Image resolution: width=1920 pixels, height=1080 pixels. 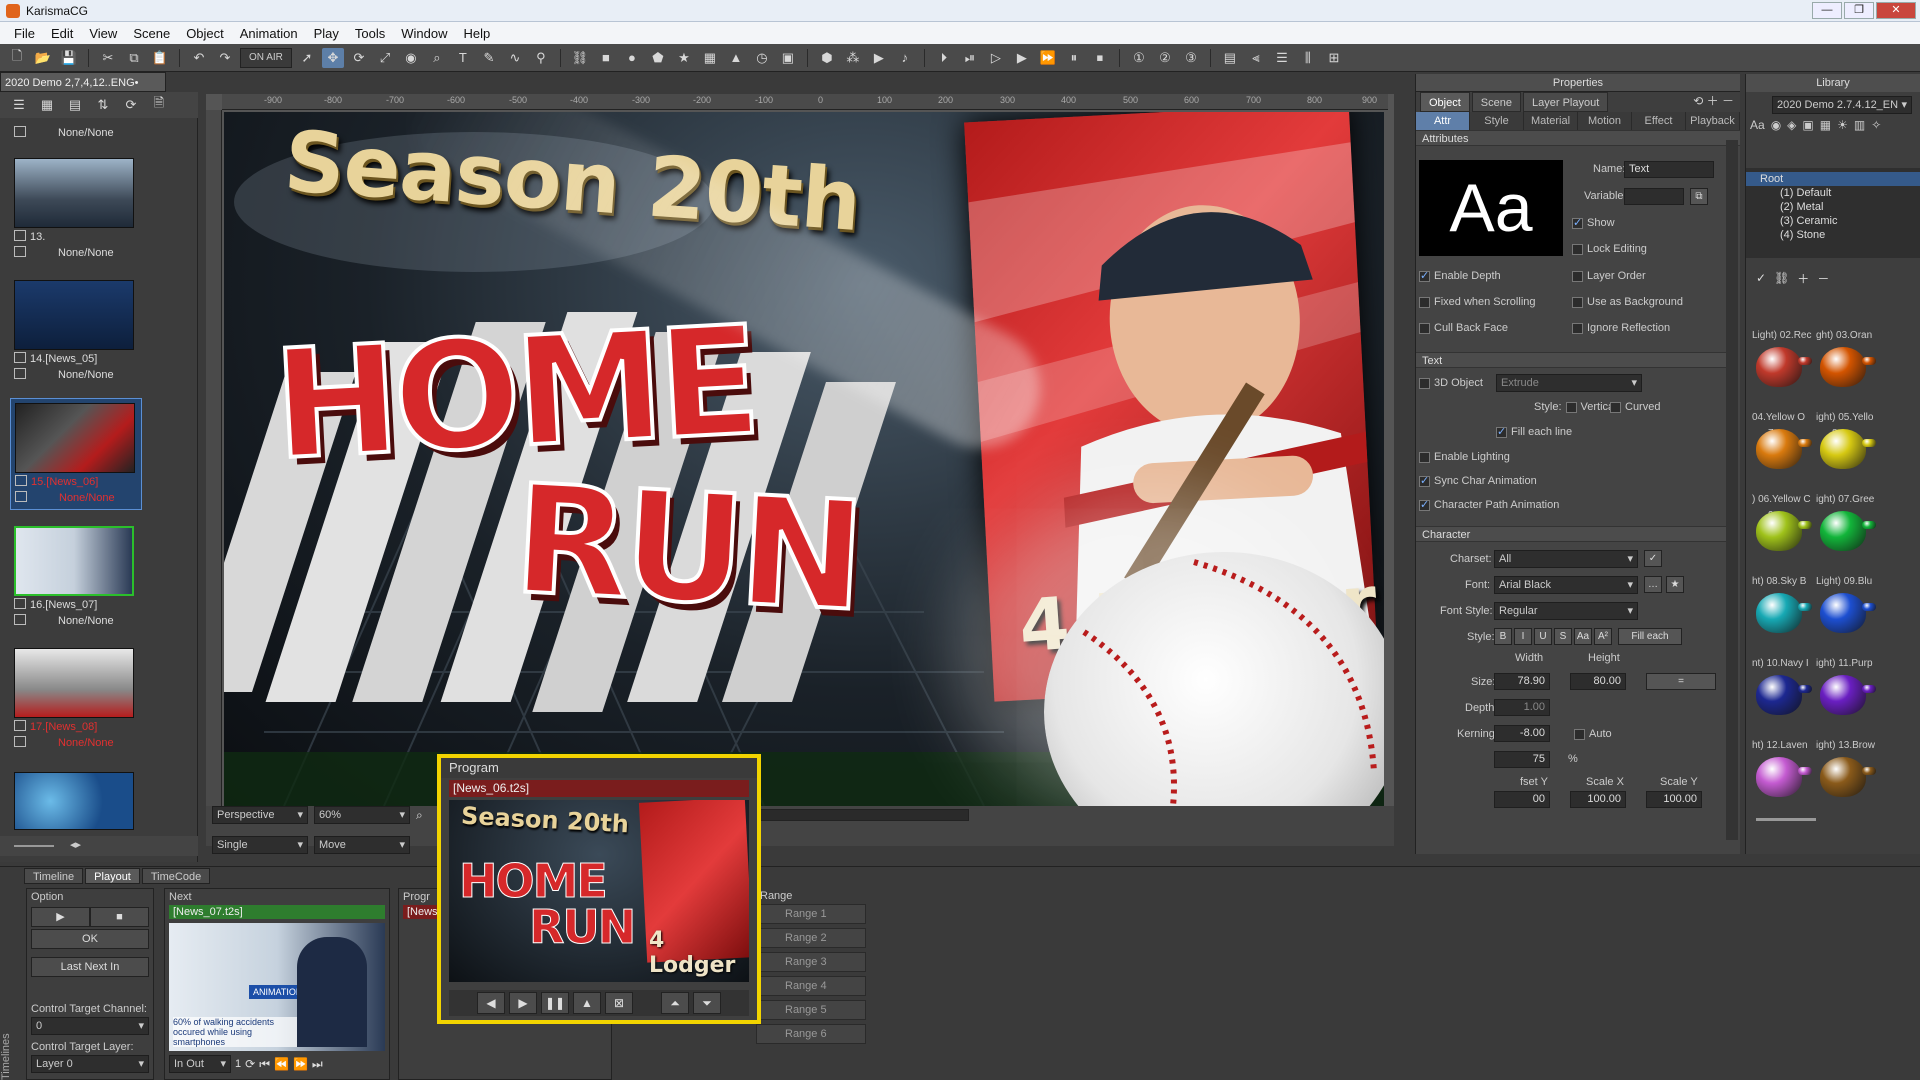 I want to click on refresh-icon: ⟳, so click(x=131, y=105).